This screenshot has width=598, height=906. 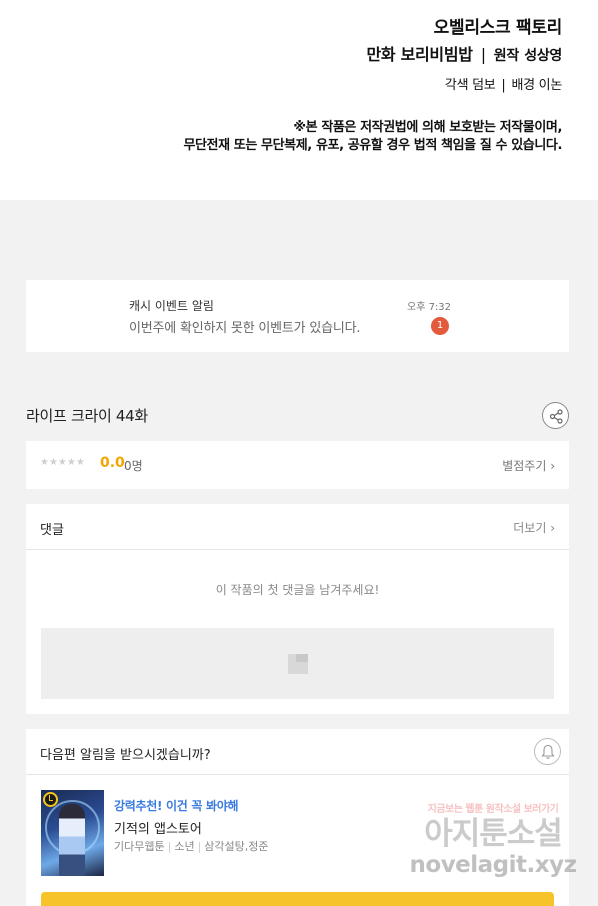 What do you see at coordinates (171, 306) in the screenshot?
I see `notification-title: 캐시 이벤트 알림` at bounding box center [171, 306].